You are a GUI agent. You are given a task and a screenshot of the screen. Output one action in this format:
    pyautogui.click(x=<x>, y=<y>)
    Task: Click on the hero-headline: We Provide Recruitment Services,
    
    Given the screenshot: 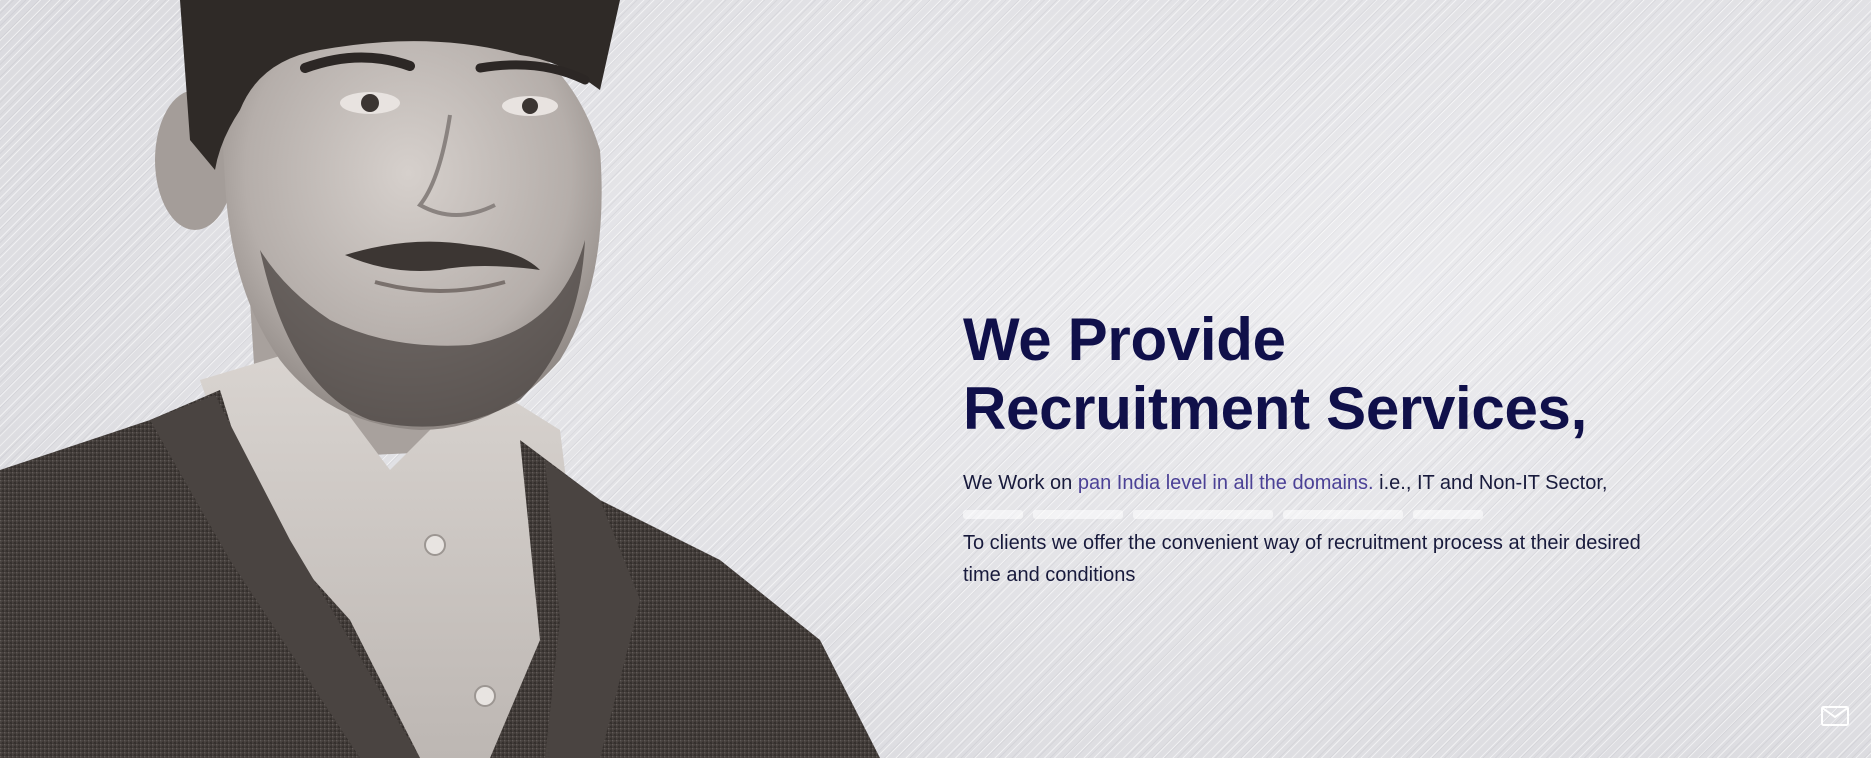 What is the action you would take?
    pyautogui.click(x=1303, y=374)
    